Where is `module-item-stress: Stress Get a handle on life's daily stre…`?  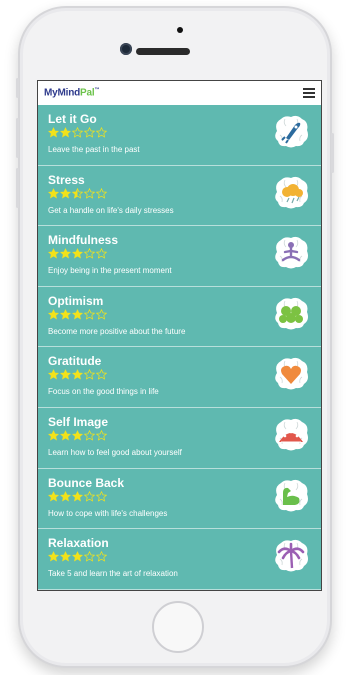 module-item-stress: Stress Get a handle on life's daily stre… is located at coordinates (179, 196).